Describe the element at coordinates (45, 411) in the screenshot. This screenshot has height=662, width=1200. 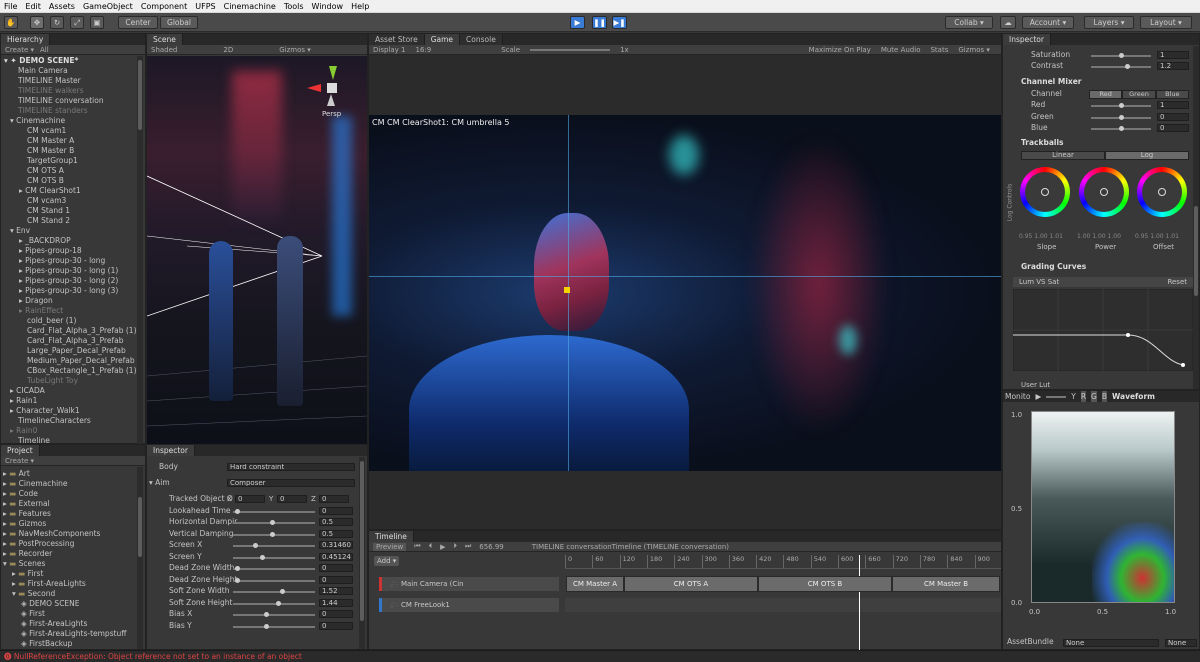
I see `hierarchy-item: ▸ Character_Walk1` at that location.